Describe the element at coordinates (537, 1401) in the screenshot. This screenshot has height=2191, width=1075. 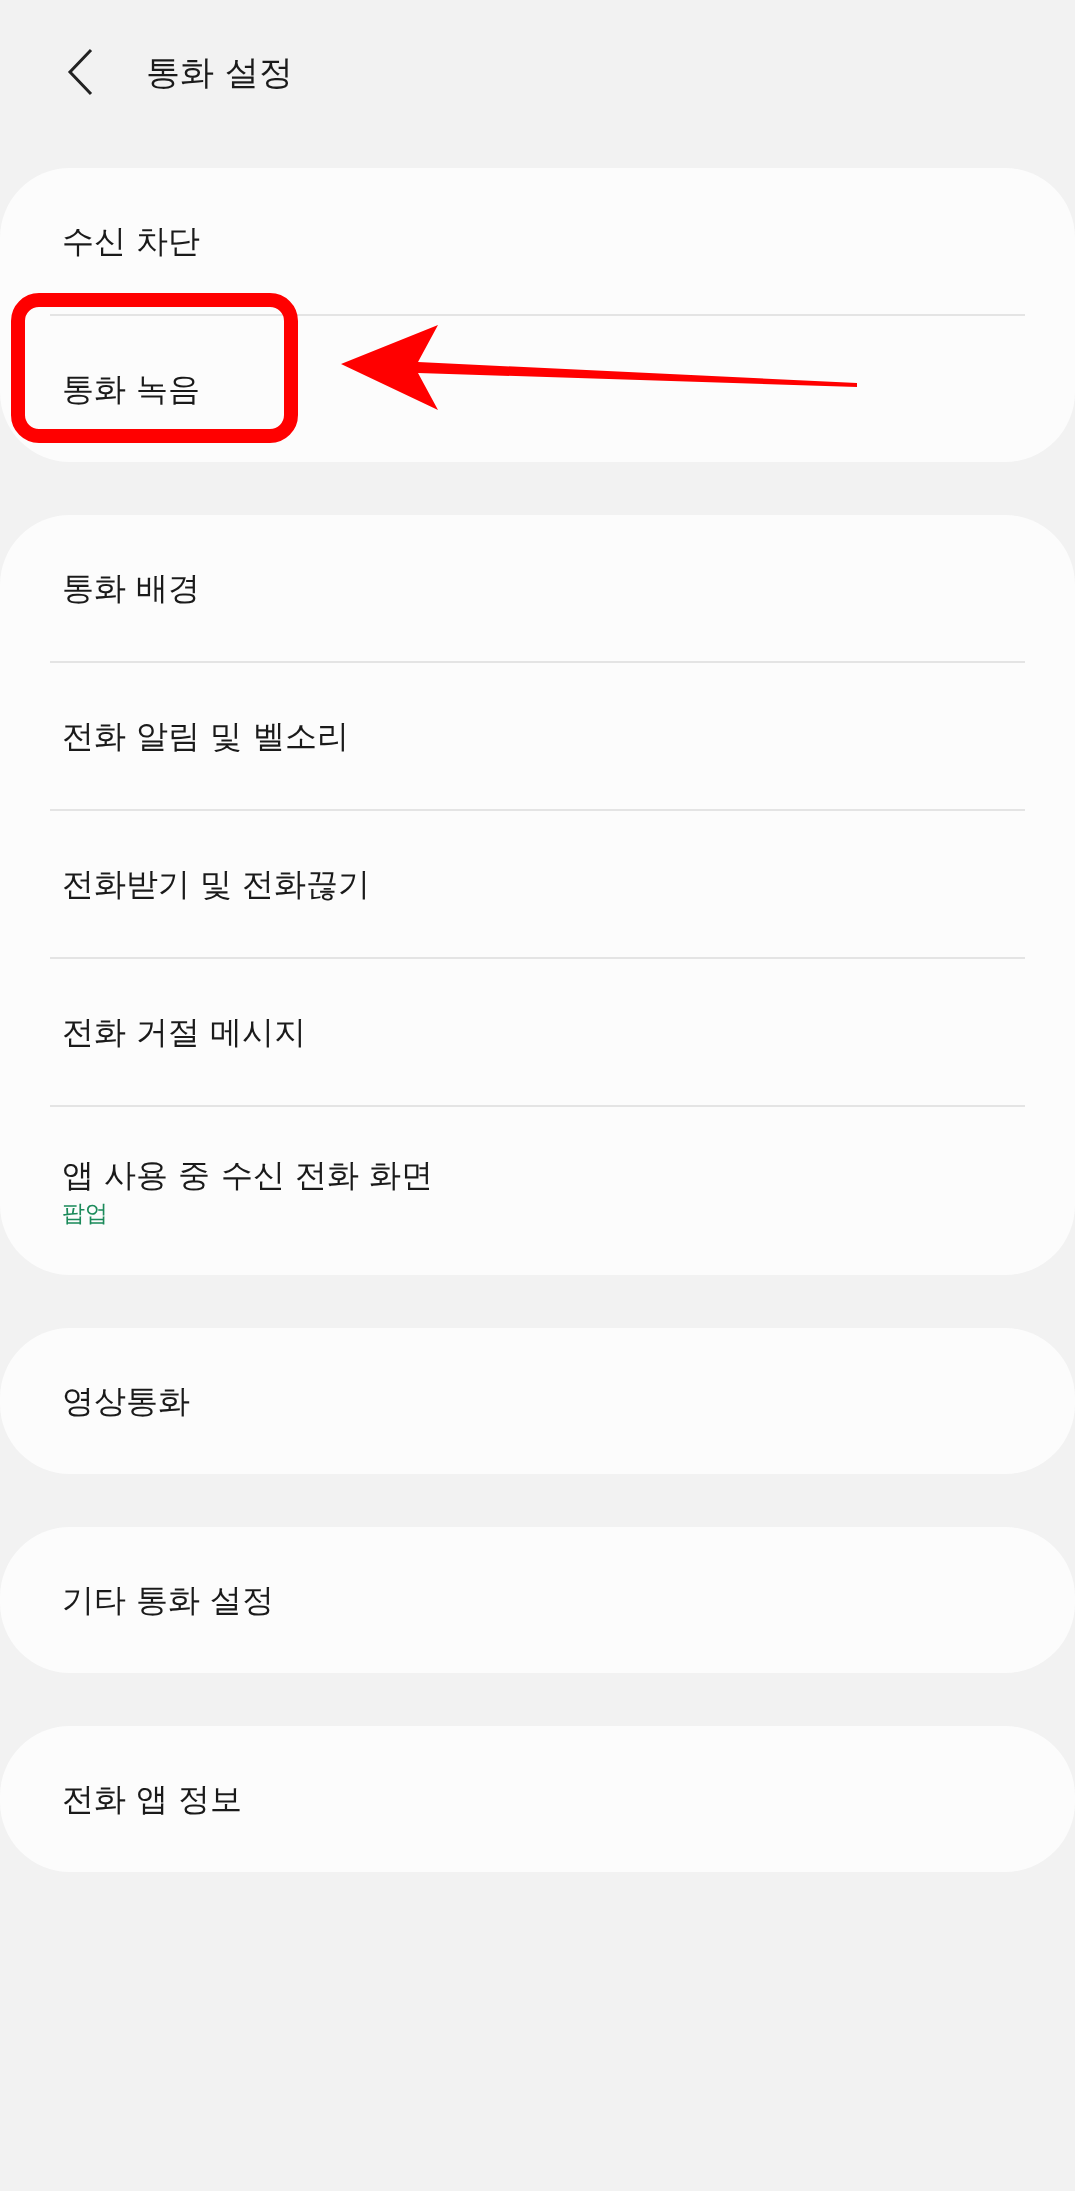
I see `settings-item: 영상통화` at that location.